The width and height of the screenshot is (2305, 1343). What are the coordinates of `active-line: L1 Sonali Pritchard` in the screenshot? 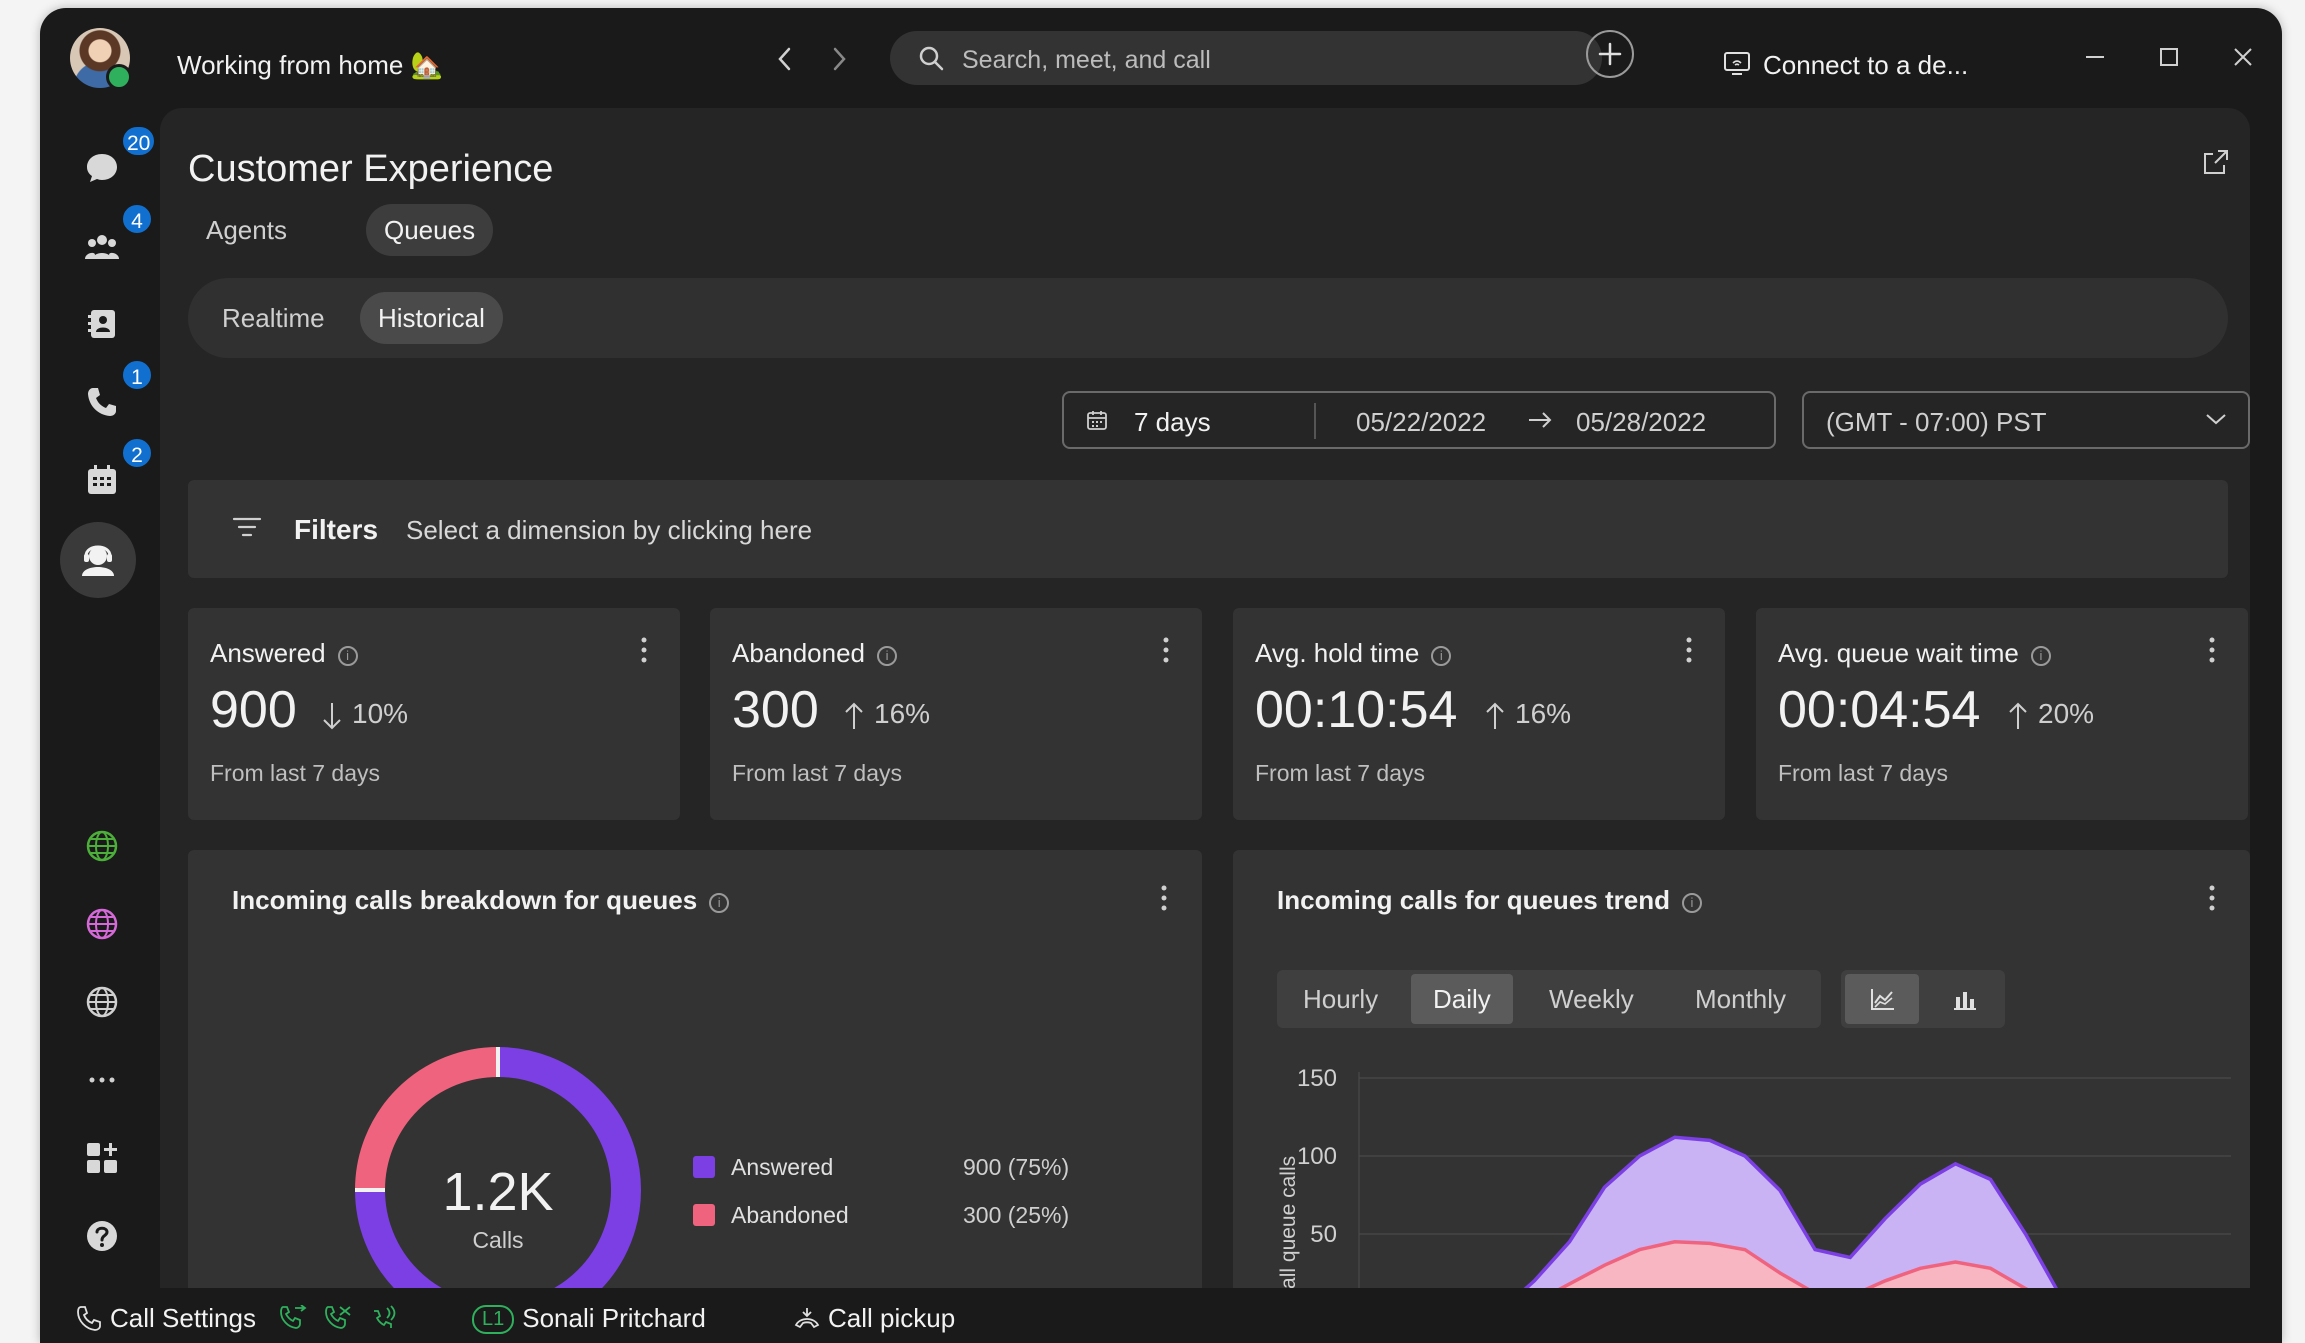 It's located at (589, 1318).